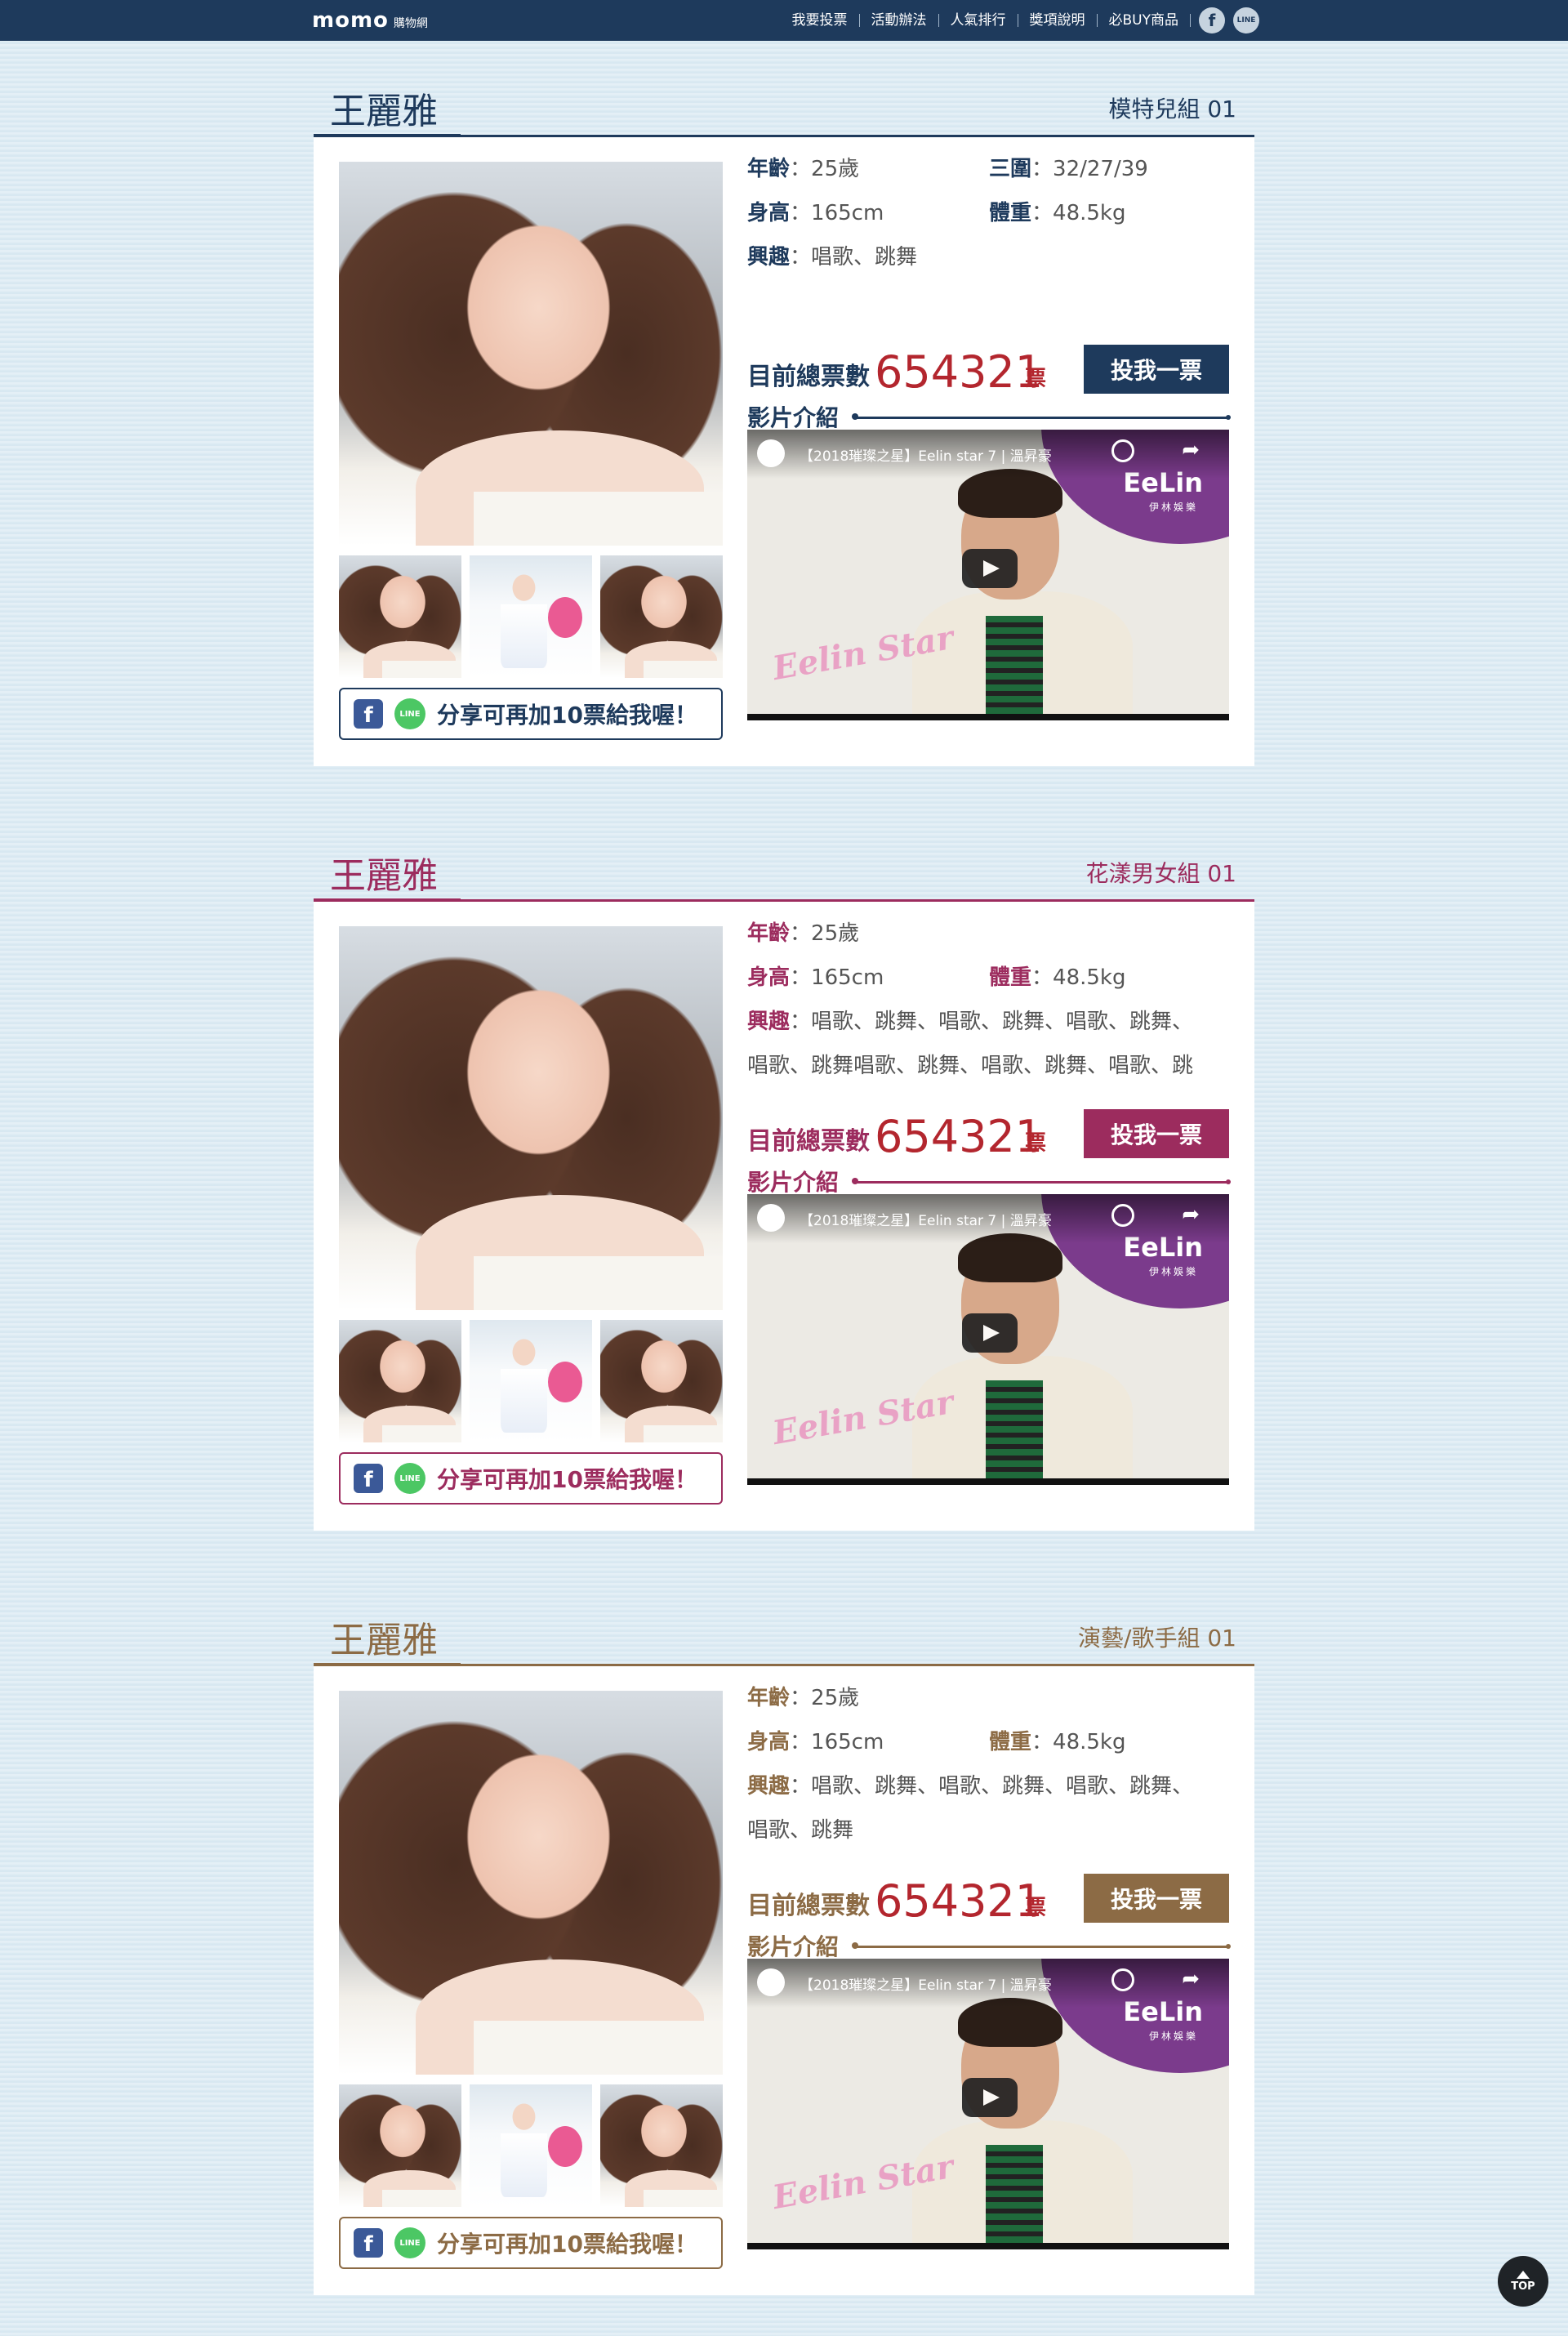 This screenshot has height=2336, width=1568. I want to click on momo-logo: momo 購物網, so click(370, 20).